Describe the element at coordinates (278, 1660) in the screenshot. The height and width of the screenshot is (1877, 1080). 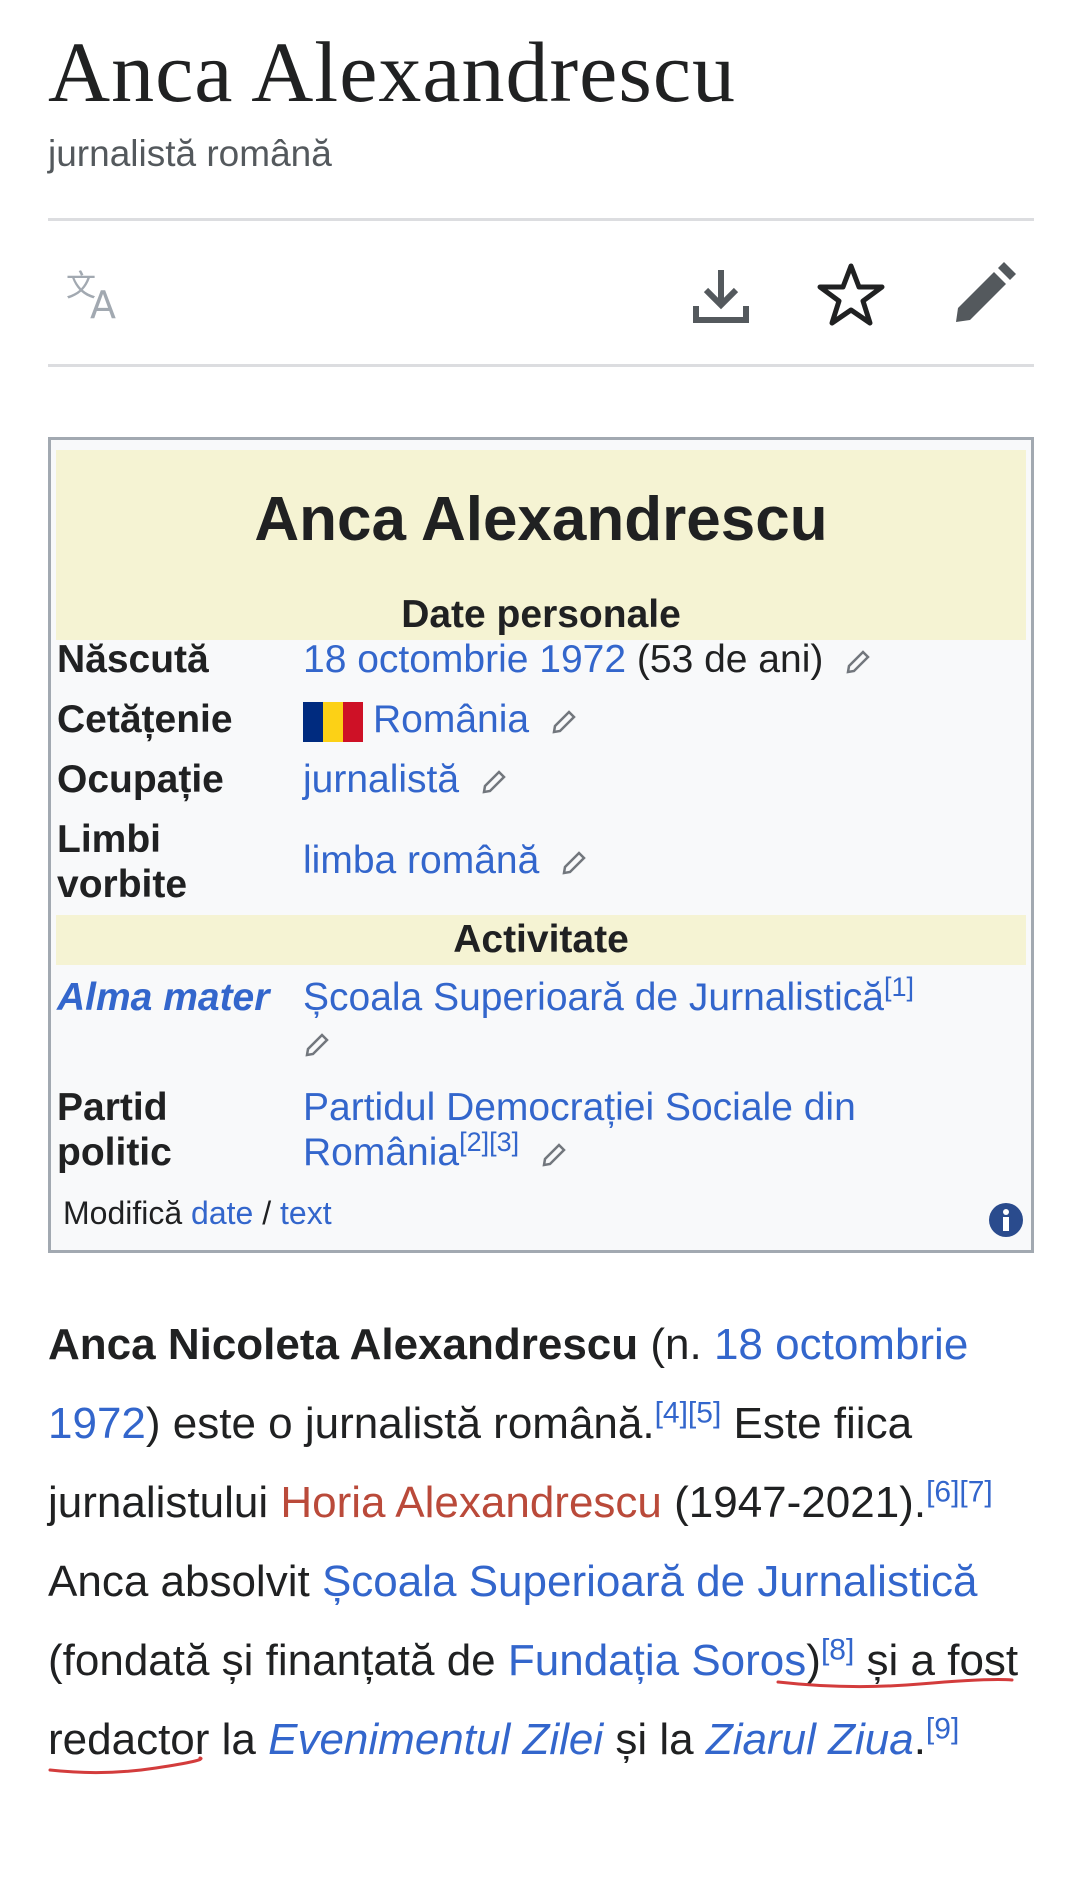
I see `text: (fondată și finanțată de` at that location.